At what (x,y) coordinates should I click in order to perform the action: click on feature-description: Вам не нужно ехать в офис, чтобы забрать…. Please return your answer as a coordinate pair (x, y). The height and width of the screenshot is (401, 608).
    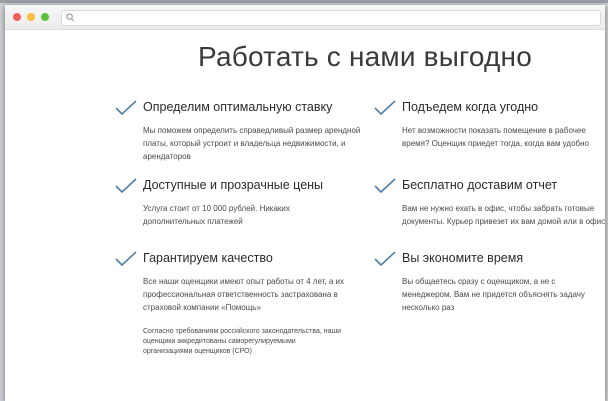
    Looking at the image, I should click on (503, 215).